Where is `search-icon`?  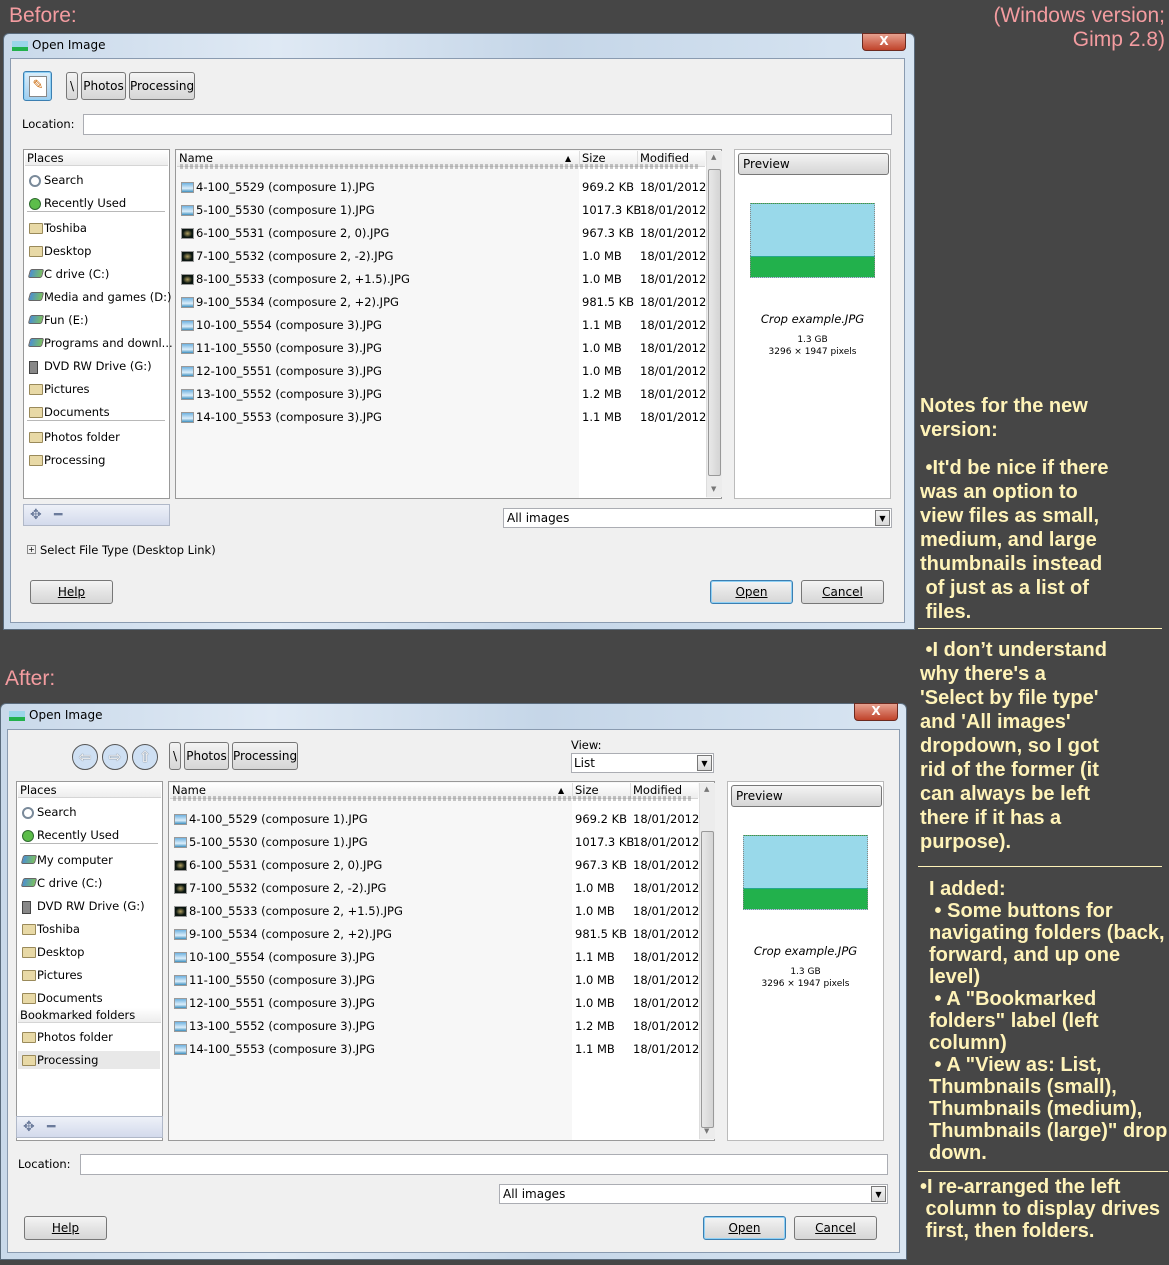 search-icon is located at coordinates (28, 813).